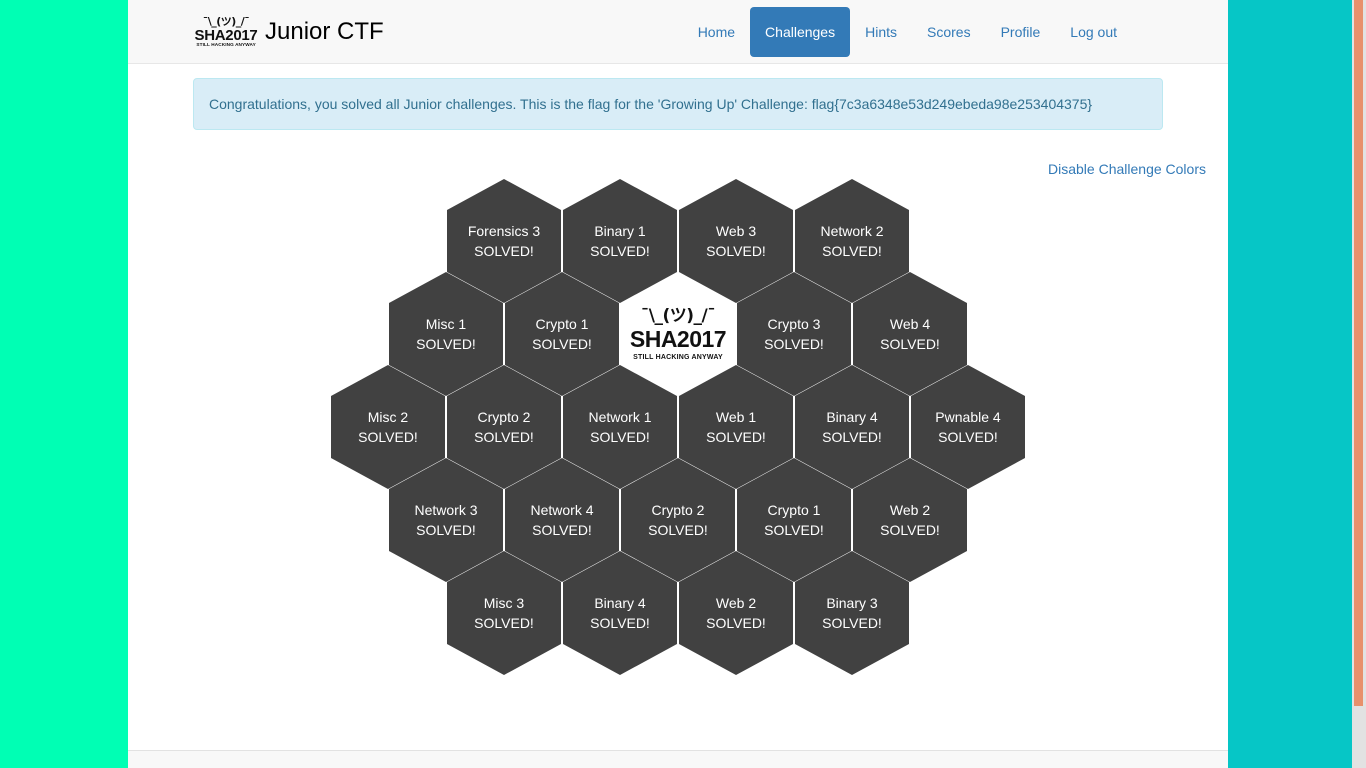 This screenshot has height=768, width=1366. What do you see at coordinates (852, 613) in the screenshot?
I see `challenge-hex: Binary 3 SOLVED!` at bounding box center [852, 613].